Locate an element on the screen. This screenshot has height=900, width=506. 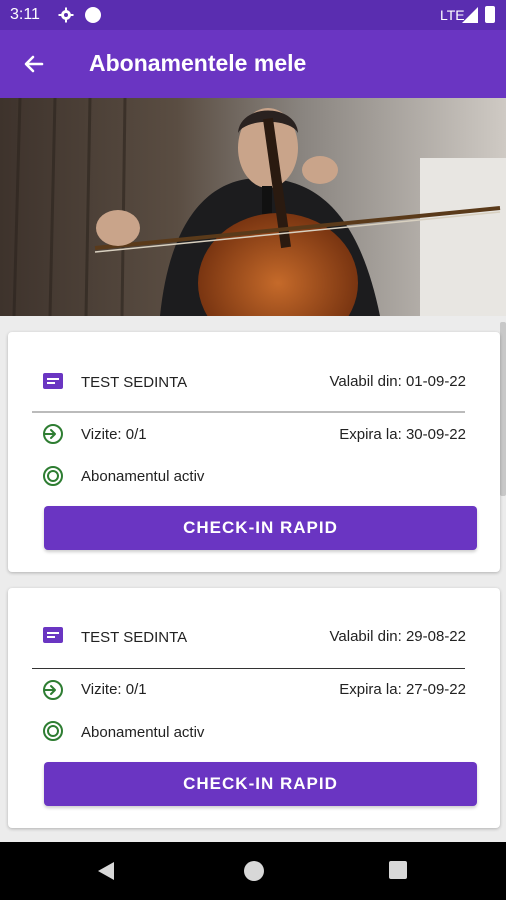
arrow-left-icon is located at coordinates (34, 64).